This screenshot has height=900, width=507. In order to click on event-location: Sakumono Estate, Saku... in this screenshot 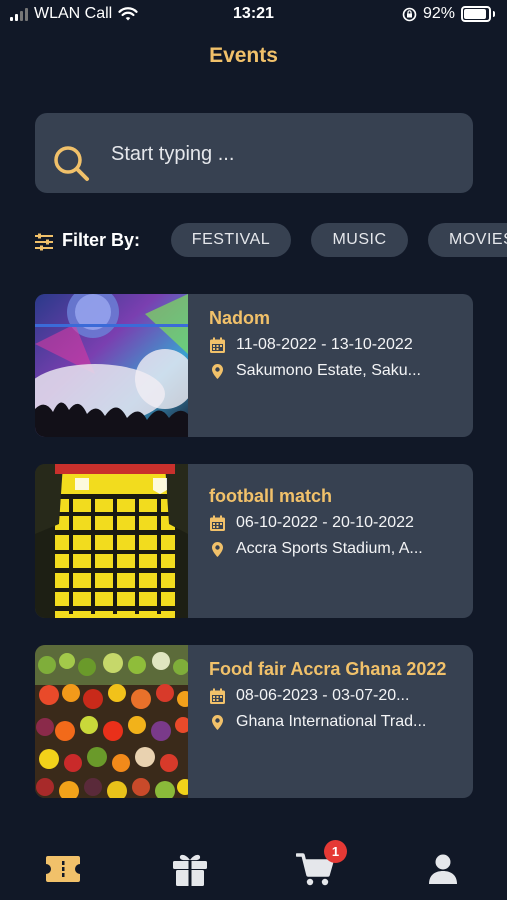, I will do `click(334, 371)`.